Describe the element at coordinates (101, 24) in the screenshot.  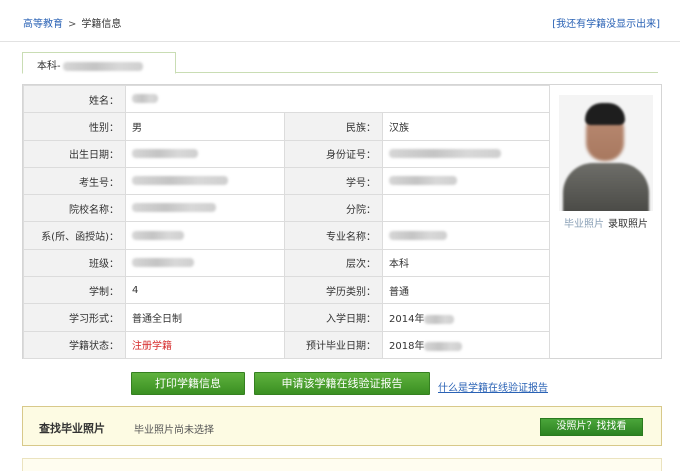
I see `breadcrumb-current: 学籍信息` at that location.